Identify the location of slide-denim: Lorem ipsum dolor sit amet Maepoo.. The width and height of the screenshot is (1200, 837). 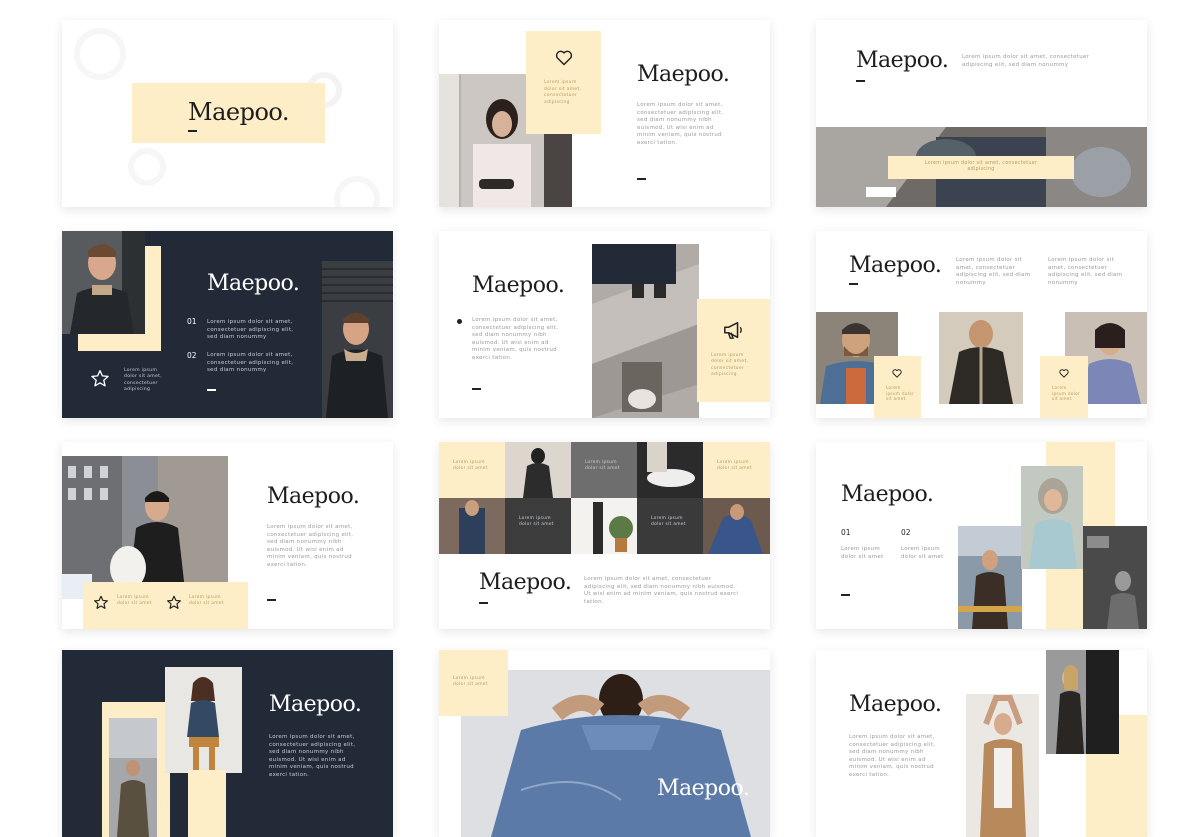
(604, 743).